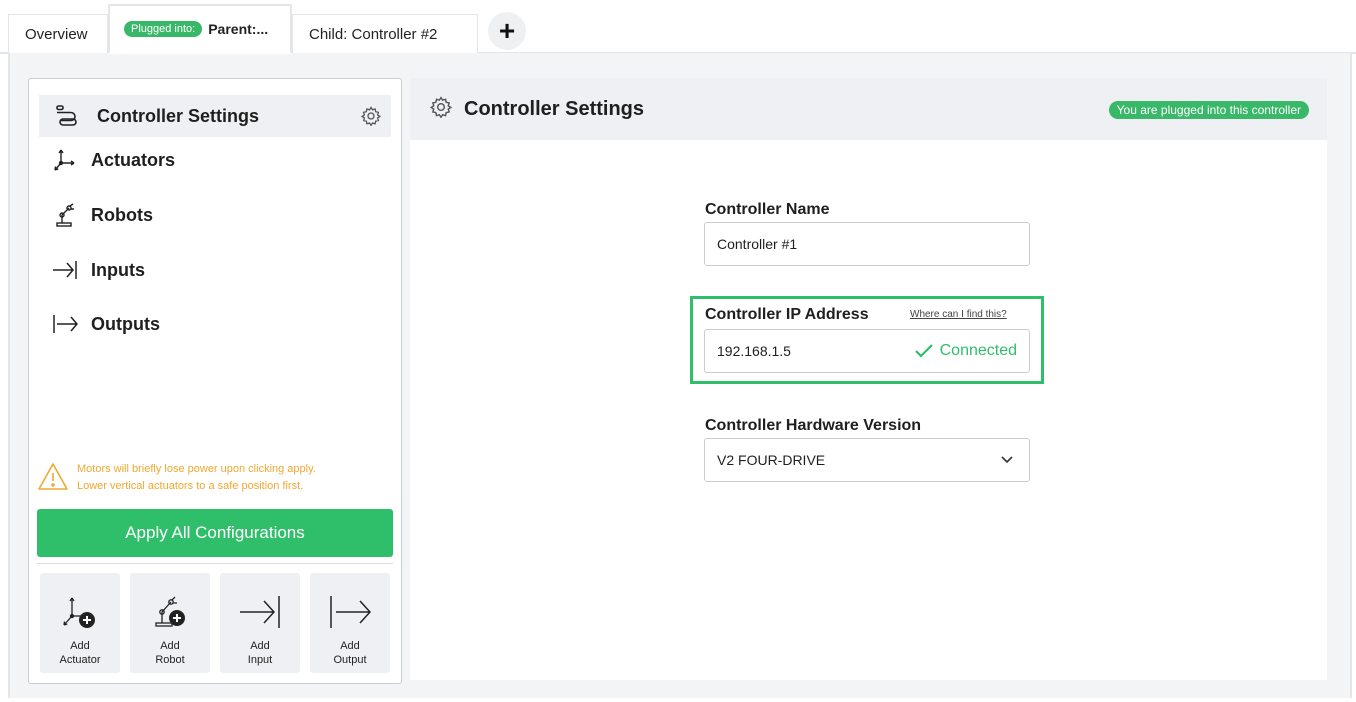 Image resolution: width=1356 pixels, height=702 pixels. I want to click on add-actuator-icon, so click(80, 612).